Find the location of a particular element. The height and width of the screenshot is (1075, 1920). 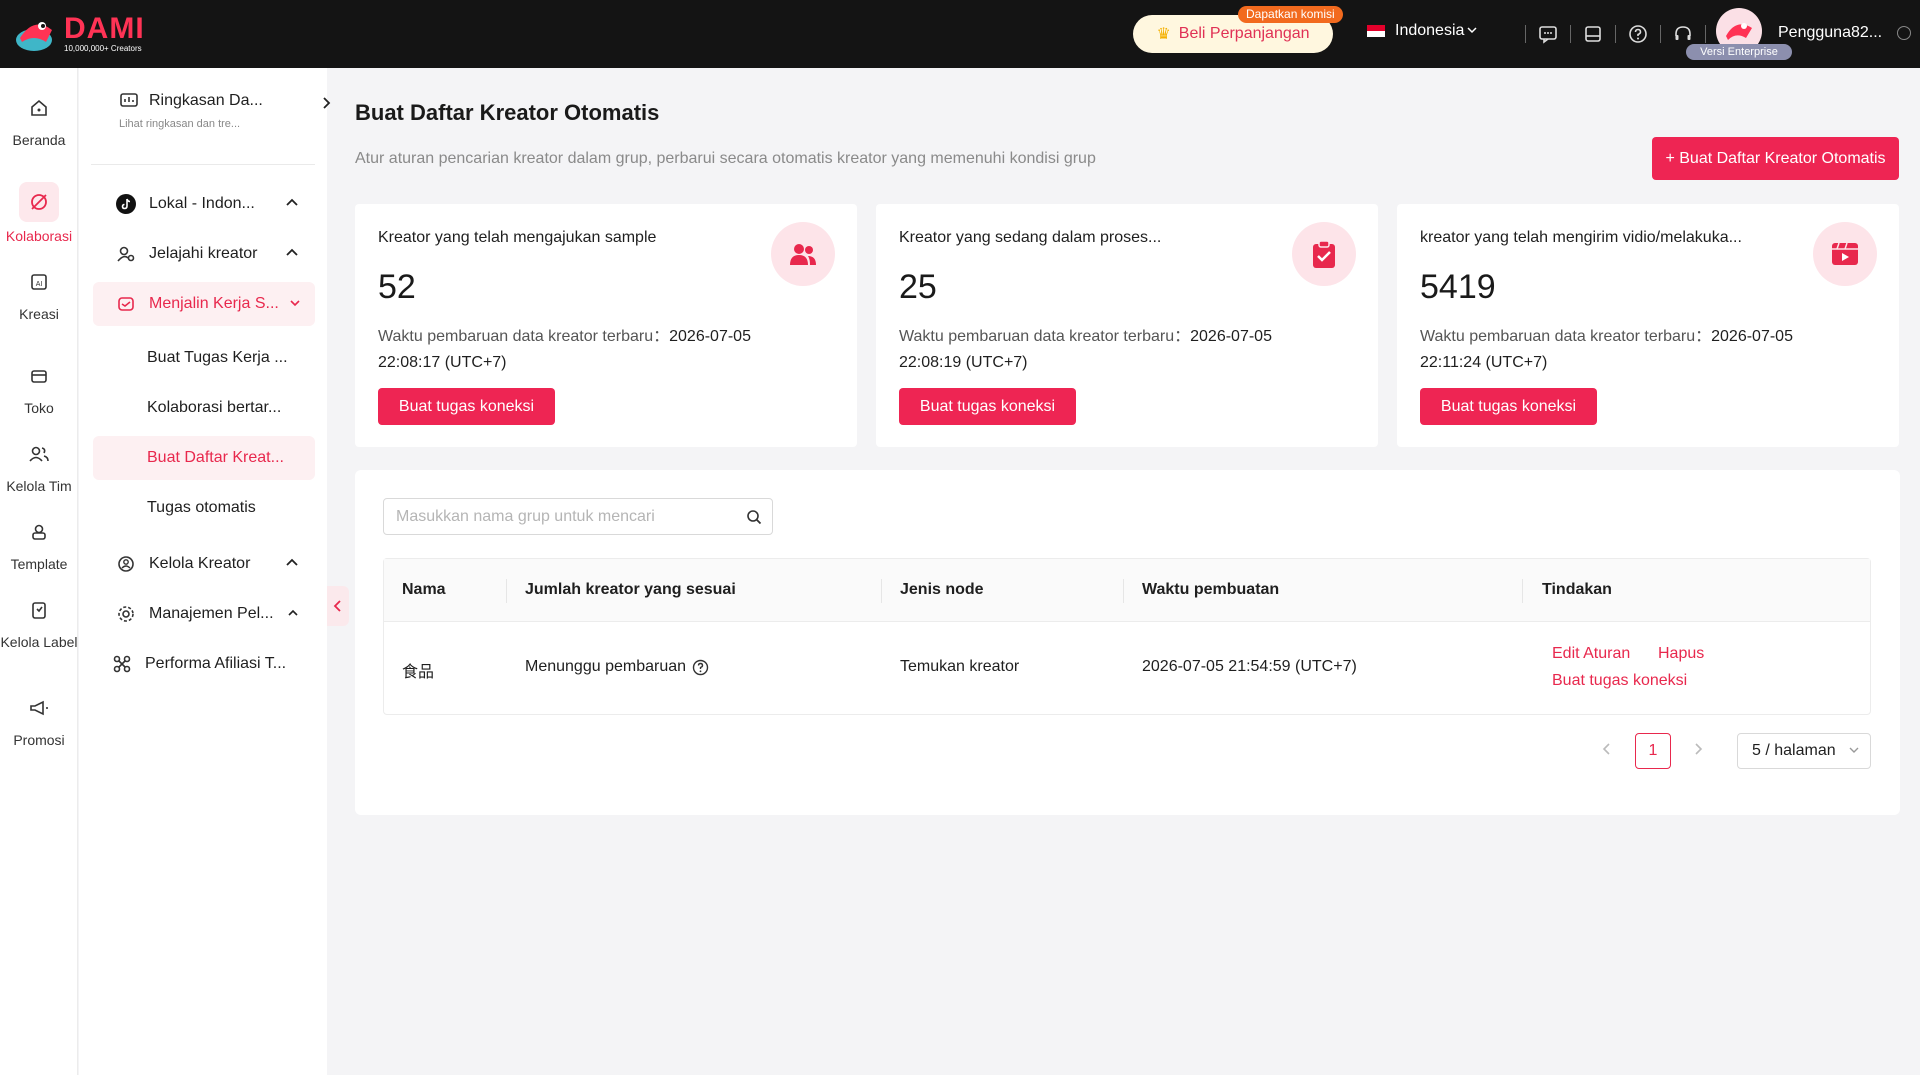

top-icon-group is located at coordinates (1615, 34).